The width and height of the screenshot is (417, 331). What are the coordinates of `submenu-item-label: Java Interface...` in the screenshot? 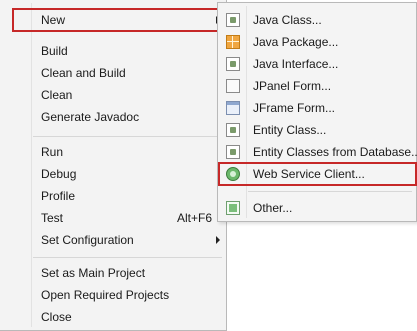 It's located at (296, 64).